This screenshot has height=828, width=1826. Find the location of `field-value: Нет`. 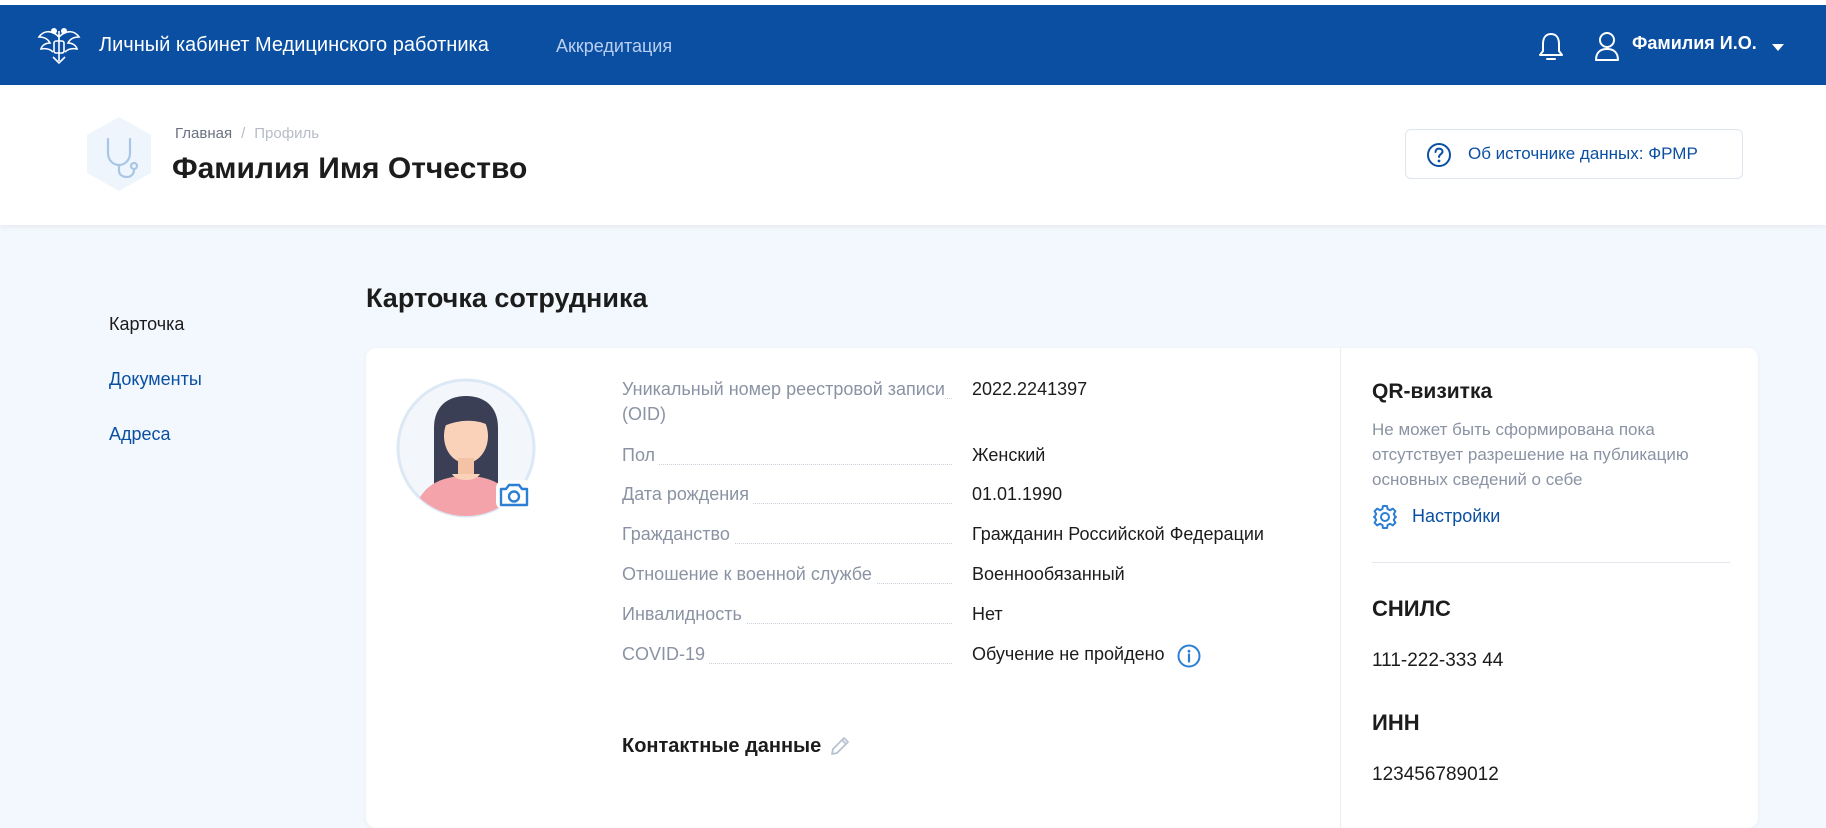

field-value: Нет is located at coordinates (987, 614).